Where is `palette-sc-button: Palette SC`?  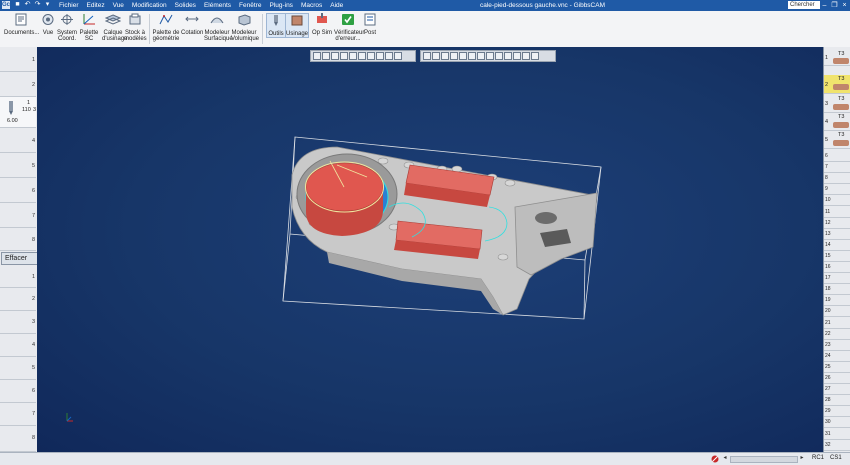 palette-sc-button: Palette SC is located at coordinates (89, 28).